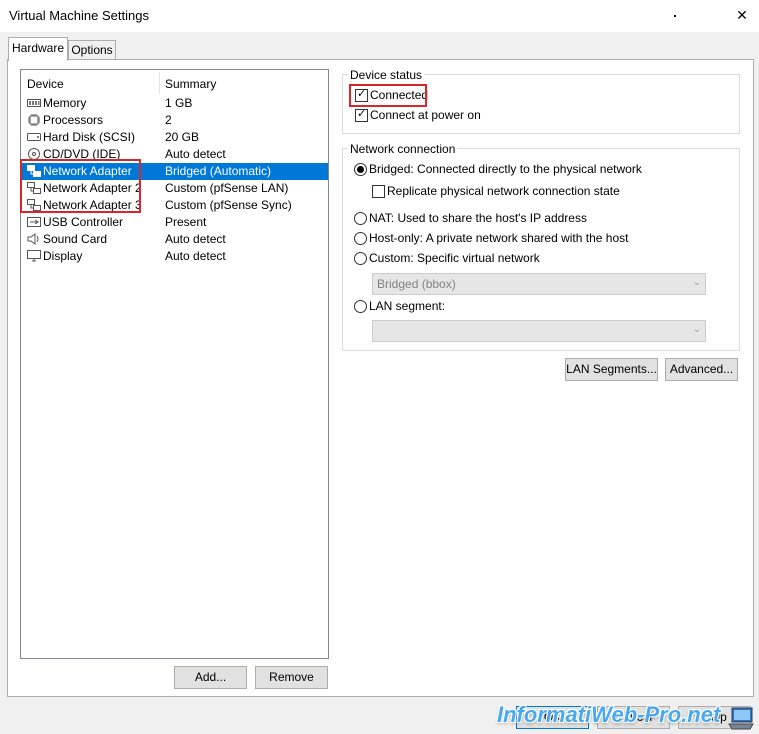 The image size is (759, 734). Describe the element at coordinates (360, 218) in the screenshot. I see `nat-radio` at that location.